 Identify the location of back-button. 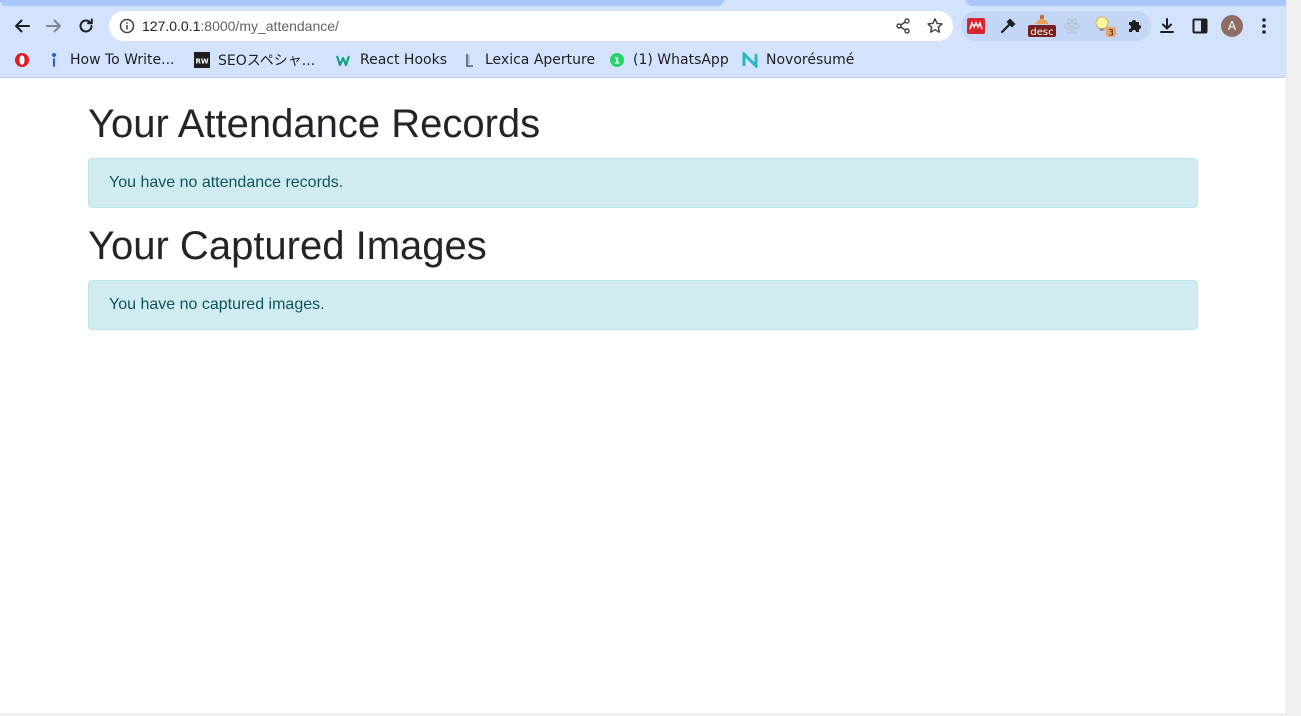
(22, 26).